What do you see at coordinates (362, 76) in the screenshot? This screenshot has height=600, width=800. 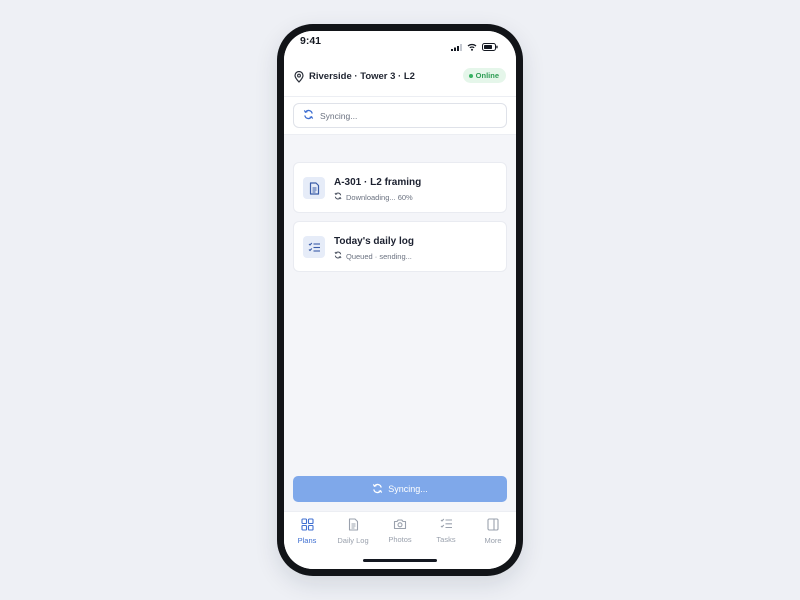 I see `project-location: Riverside · Tower 3 · L2` at bounding box center [362, 76].